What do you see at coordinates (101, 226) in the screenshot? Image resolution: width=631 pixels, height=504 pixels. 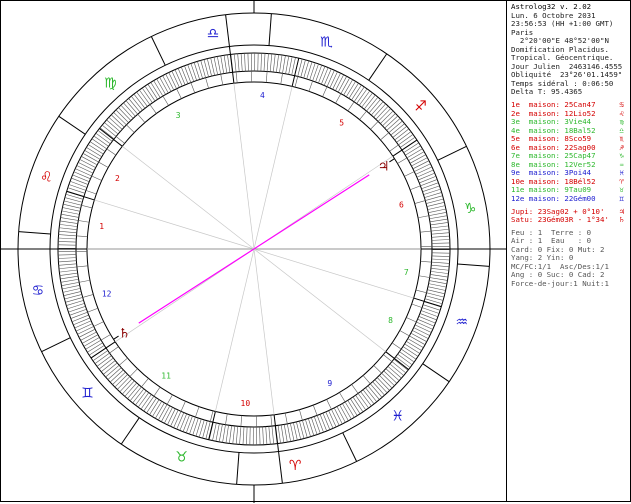 I see `house-number-label: 1` at bounding box center [101, 226].